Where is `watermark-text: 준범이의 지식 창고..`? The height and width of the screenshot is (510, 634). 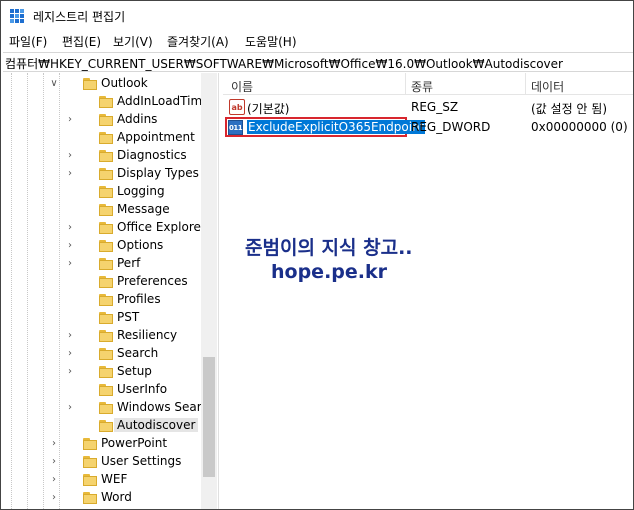
watermark-text: 준범이의 지식 창고.. is located at coordinates (329, 248).